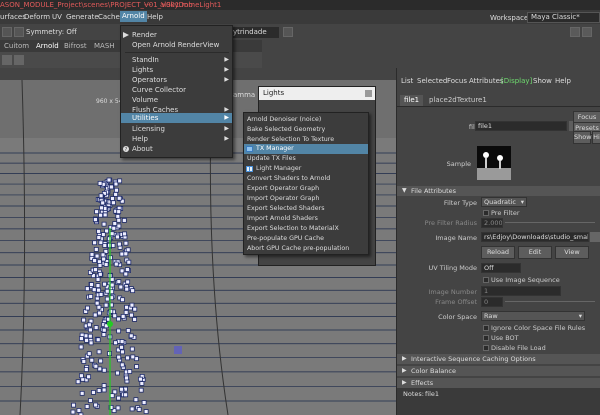 The image size is (600, 415). Describe the element at coordinates (37, 17) in the screenshot. I see `menu-deform: Deform` at that location.